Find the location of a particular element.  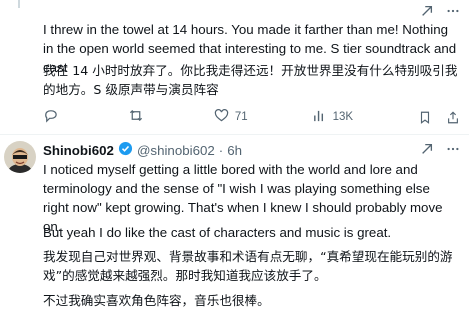

like-button: 71 is located at coordinates (231, 117).